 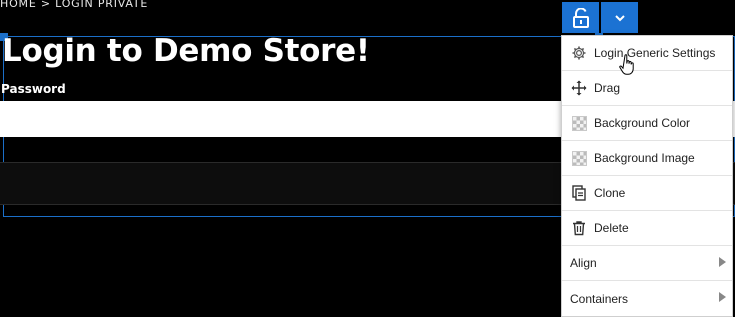 I want to click on unlock-icon, so click(x=580, y=17).